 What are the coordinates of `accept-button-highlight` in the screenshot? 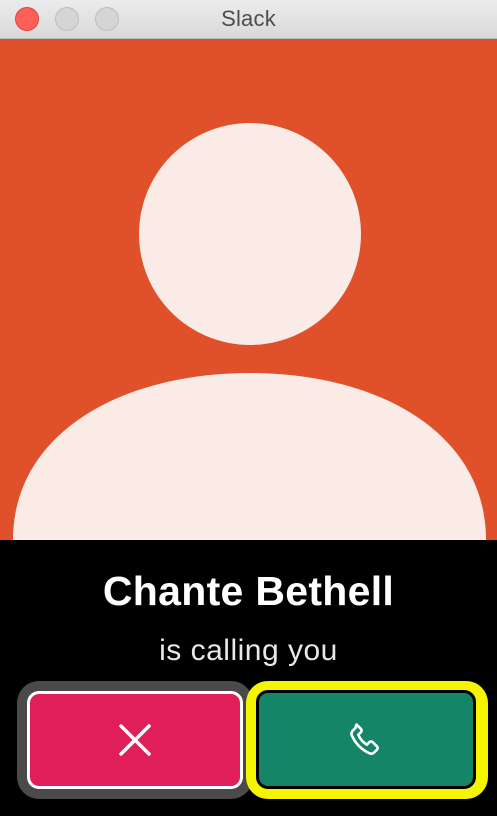 It's located at (367, 740).